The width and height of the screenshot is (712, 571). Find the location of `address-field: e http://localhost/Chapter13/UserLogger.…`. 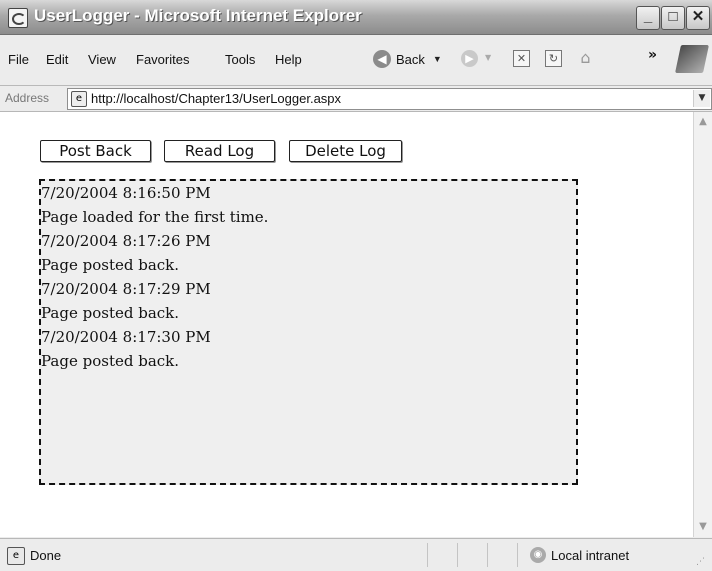

address-field: e http://localhost/Chapter13/UserLogger.… is located at coordinates (389, 99).